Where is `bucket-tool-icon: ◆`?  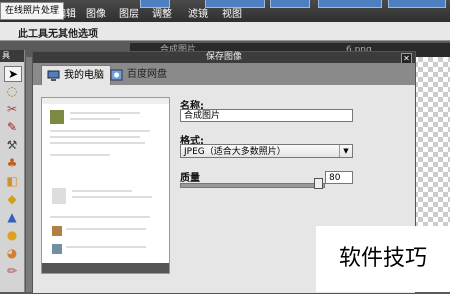 bucket-tool-icon: ◆ is located at coordinates (12, 199).